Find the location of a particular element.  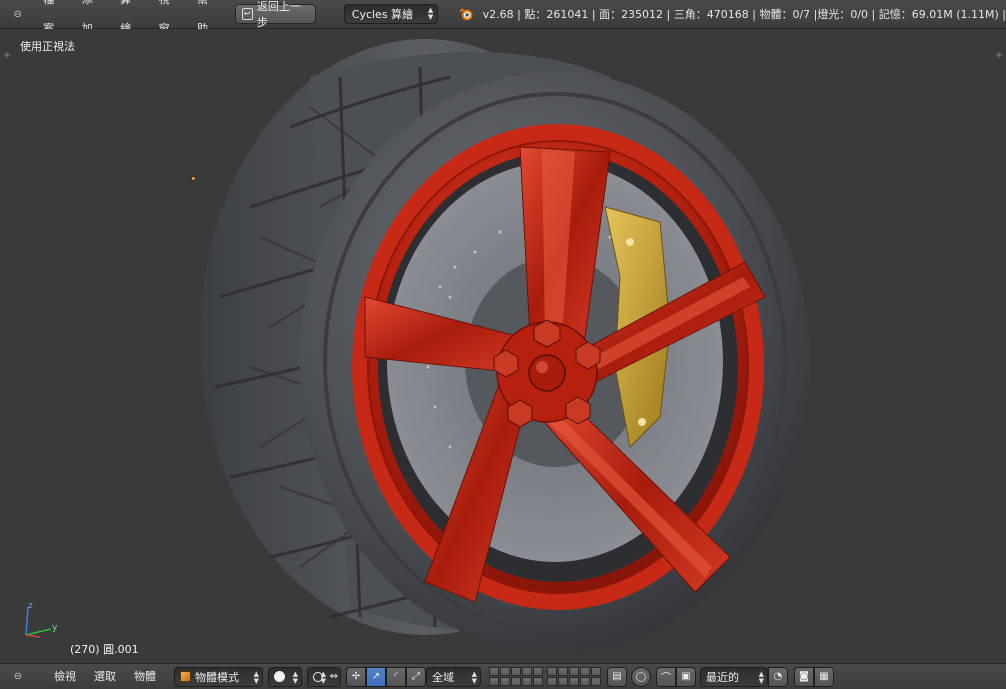

view-menu-bar: 檢視 選取 物體 is located at coordinates (105, 676).